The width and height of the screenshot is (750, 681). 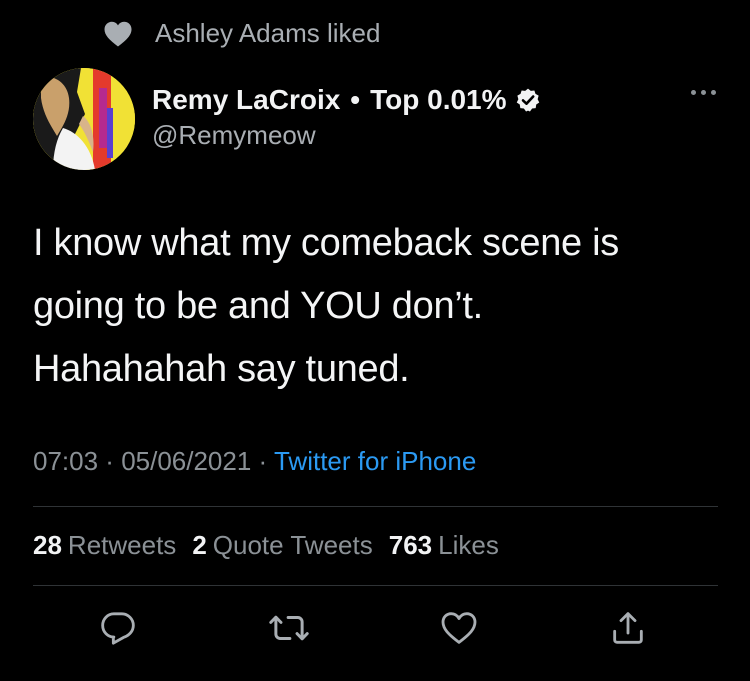 I want to click on verified-badge-icon, so click(x=528, y=100).